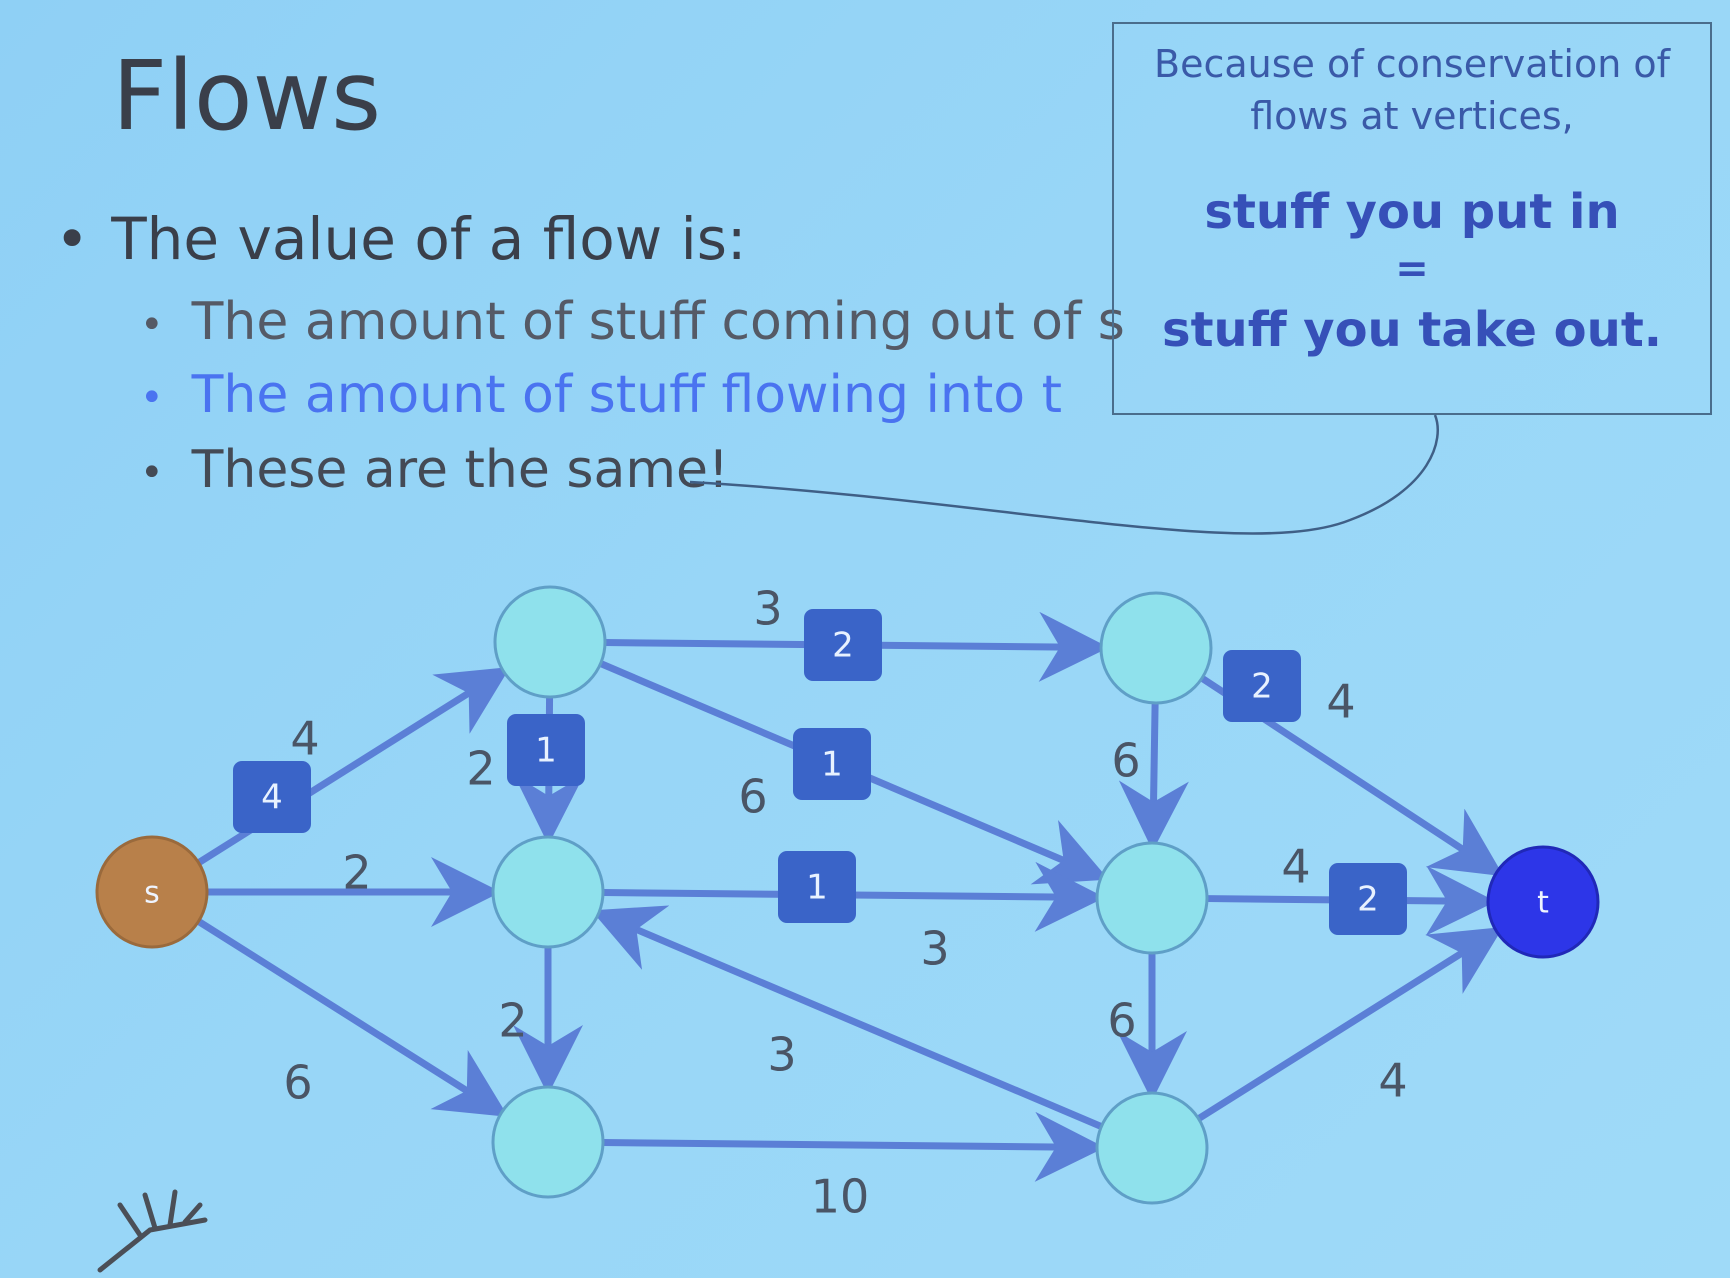 The width and height of the screenshot is (1730, 1278). I want to click on edge-b3-a2, so click(847, 1017).